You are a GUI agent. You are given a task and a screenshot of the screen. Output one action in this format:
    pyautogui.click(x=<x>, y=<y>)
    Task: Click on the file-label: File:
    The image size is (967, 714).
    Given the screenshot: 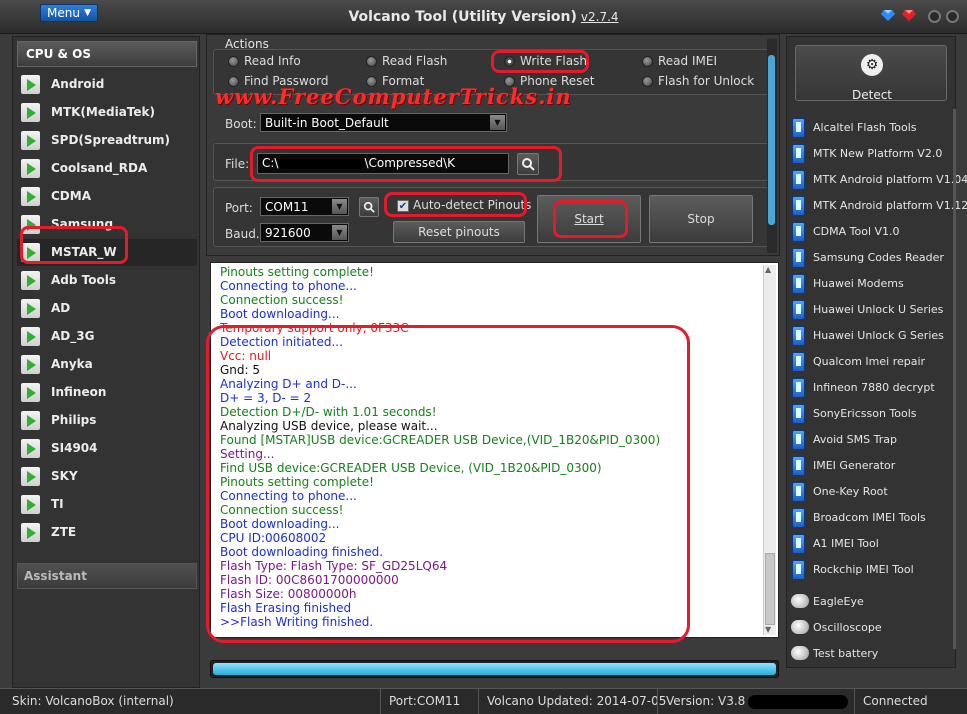 What is the action you would take?
    pyautogui.click(x=237, y=164)
    